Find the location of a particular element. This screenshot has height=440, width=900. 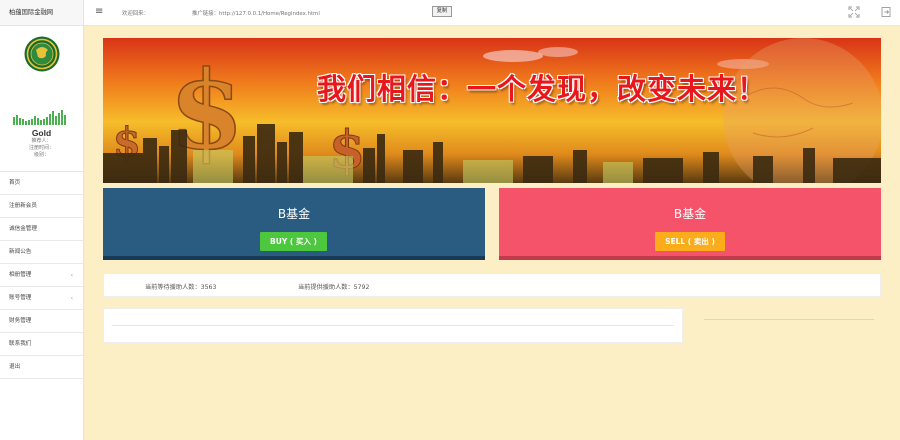

copy-link-button: 复制 is located at coordinates (442, 11).